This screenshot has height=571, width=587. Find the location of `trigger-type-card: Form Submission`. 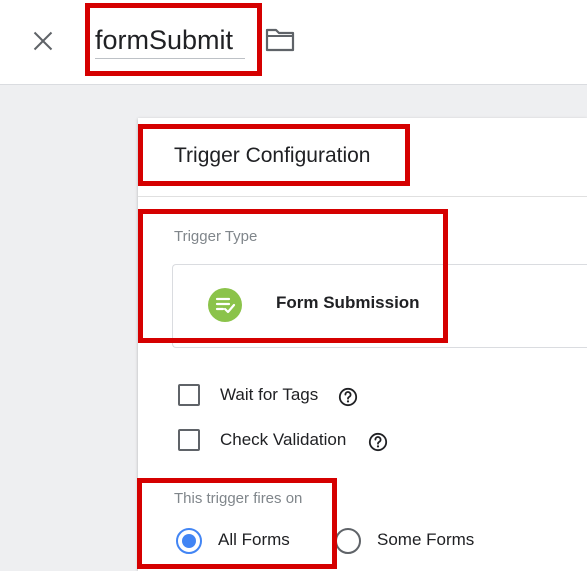

trigger-type-card: Form Submission is located at coordinates (379, 306).